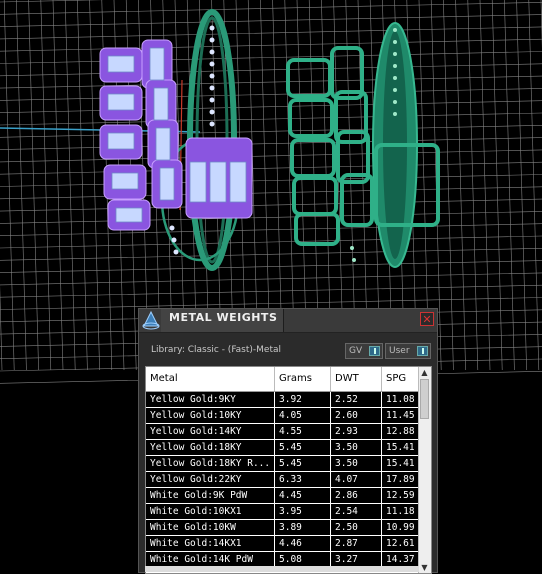 Image resolution: width=542 pixels, height=574 pixels. Describe the element at coordinates (356, 415) in the screenshot. I see `cell-dwt: 2.60` at that location.